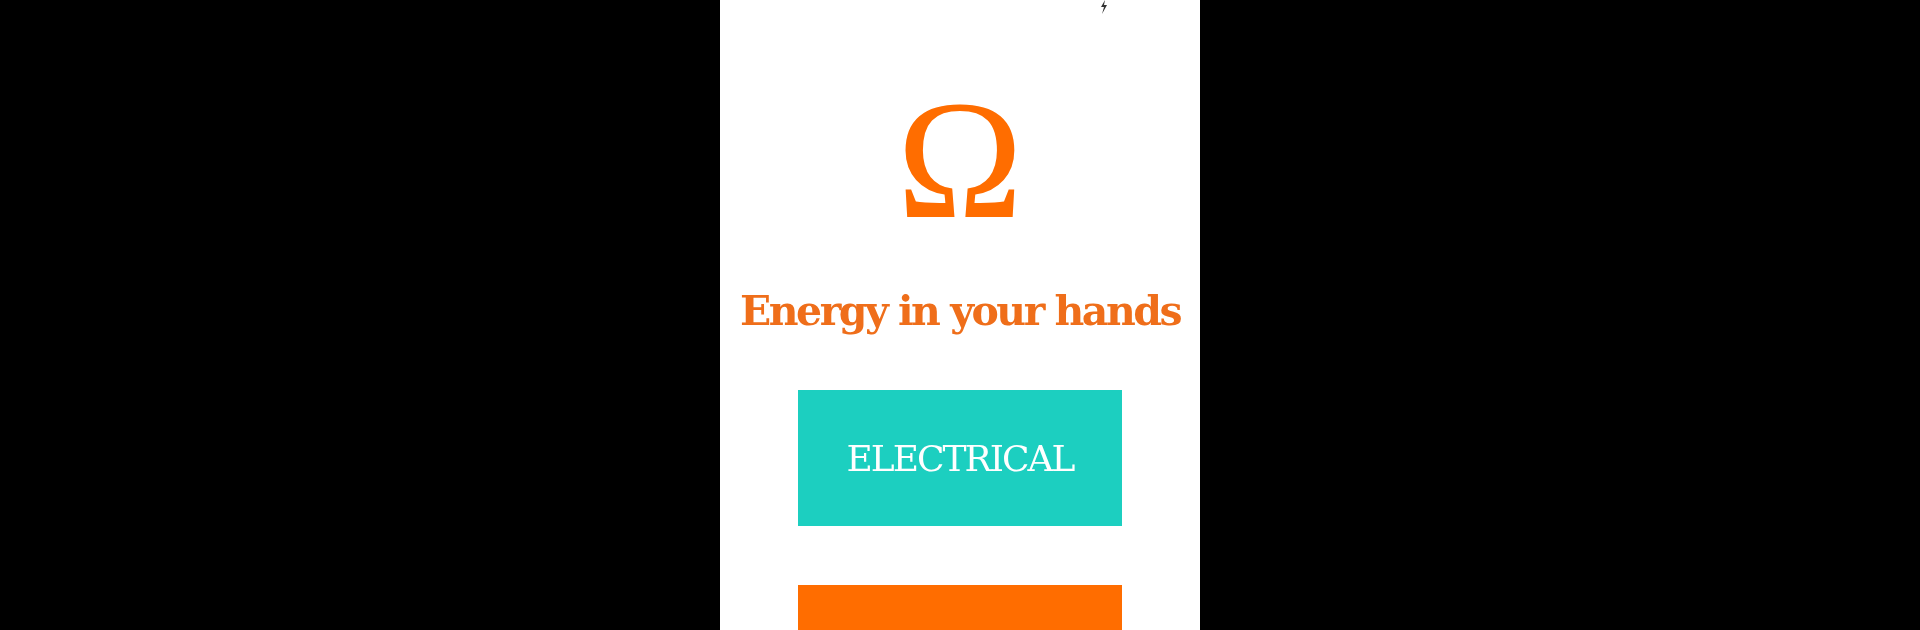 This screenshot has height=630, width=1920. I want to click on category-button: ELECTRICAL, so click(960, 458).